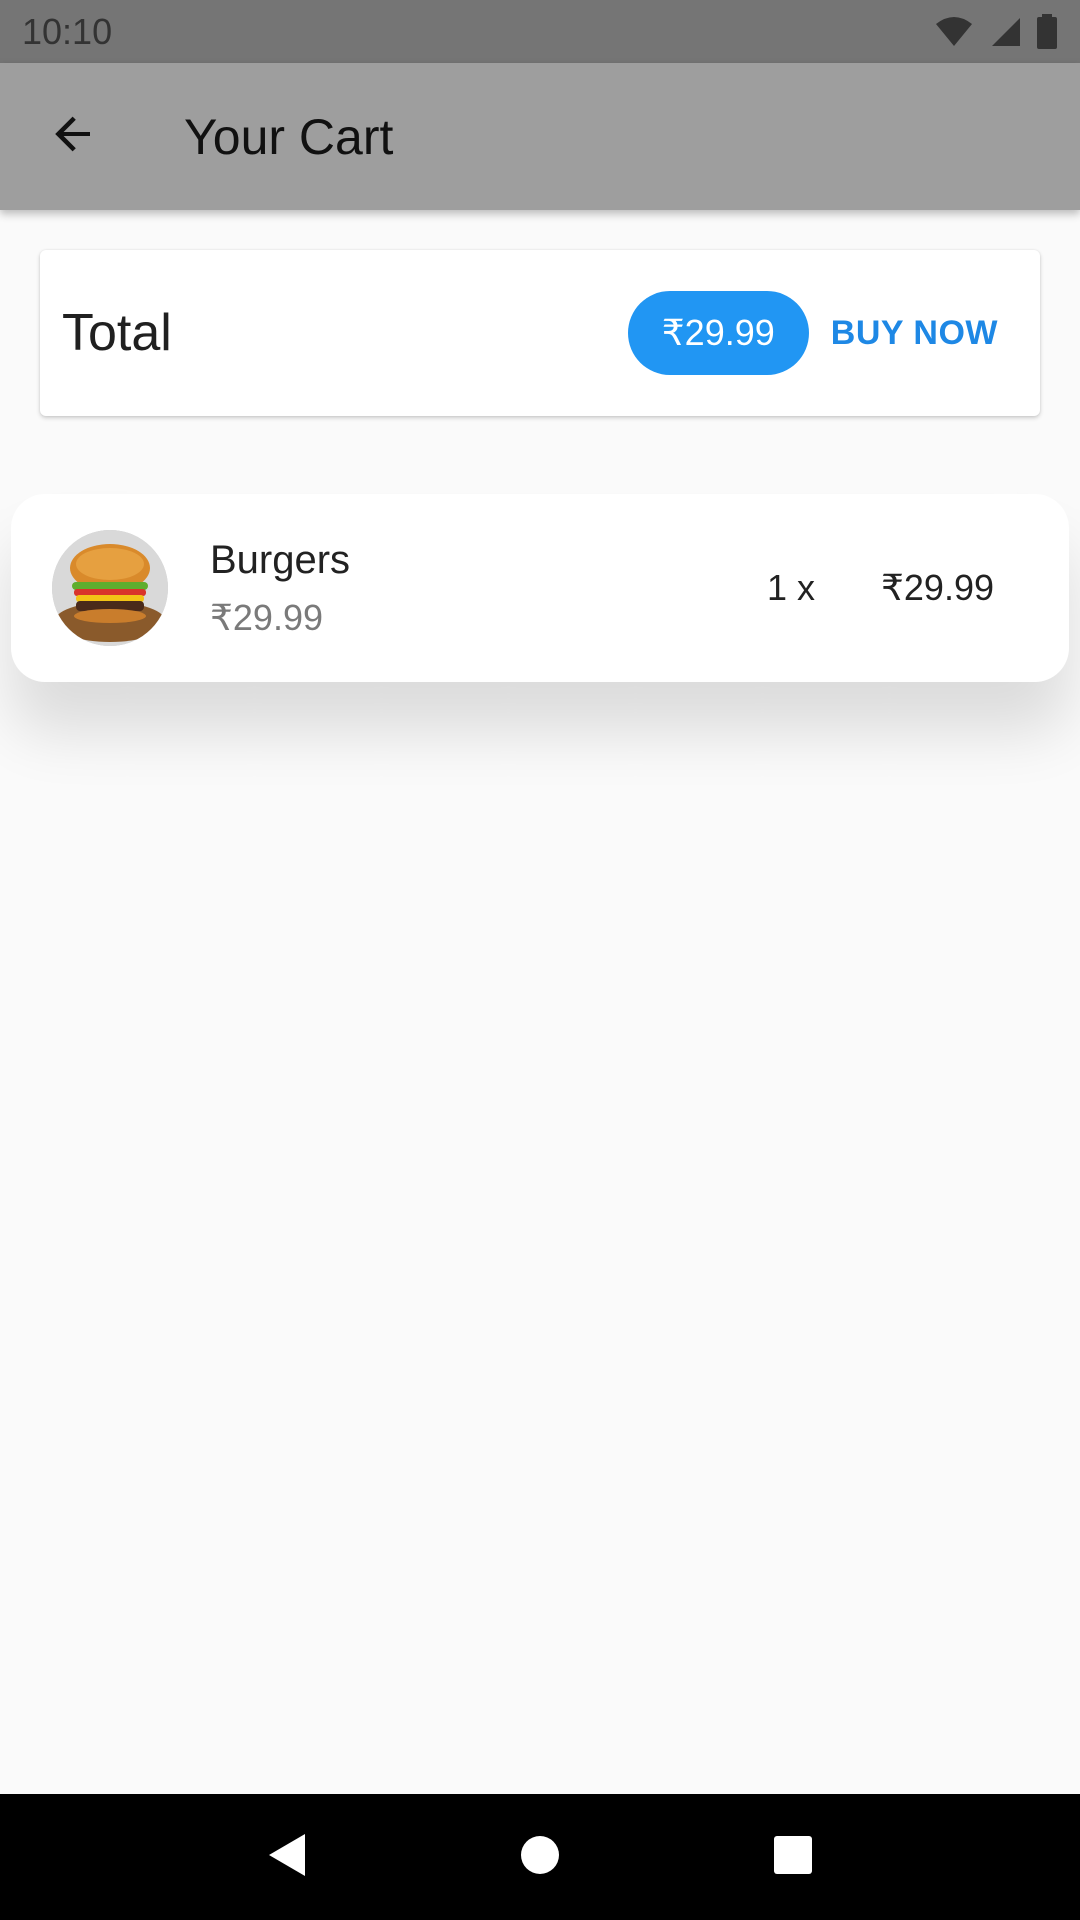 Image resolution: width=1080 pixels, height=1920 pixels. I want to click on status-icons, so click(996, 31).